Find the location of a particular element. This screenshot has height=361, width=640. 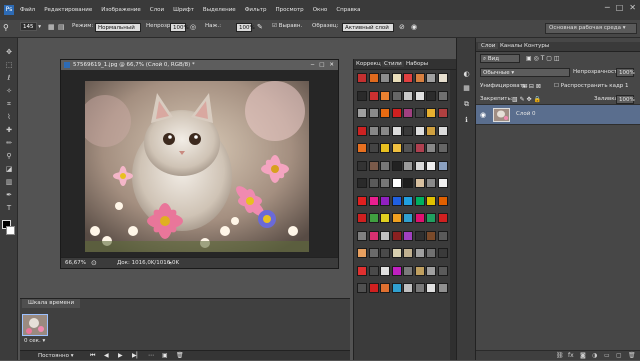

blend-mode-select: Обычные ▾ is located at coordinates (525, 72).